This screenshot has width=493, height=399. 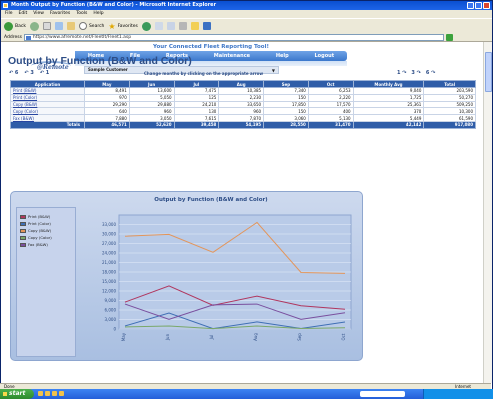 What do you see at coordinates (388, 111) in the screenshot?
I see `cell: 370` at bounding box center [388, 111].